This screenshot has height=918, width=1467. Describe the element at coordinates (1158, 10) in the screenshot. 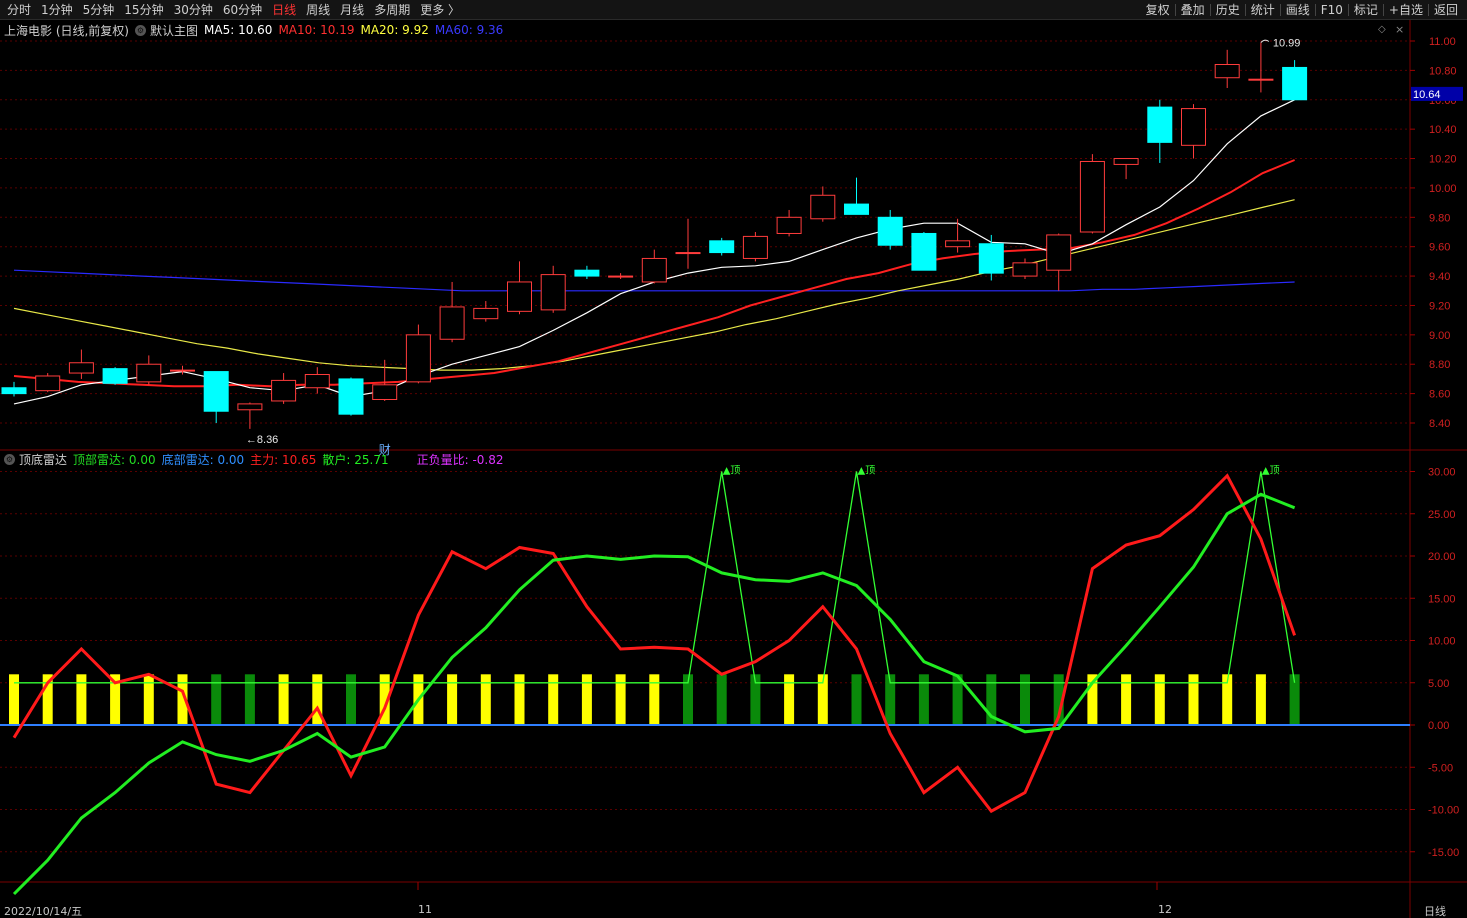

I see `tool-button-0: 复权` at that location.